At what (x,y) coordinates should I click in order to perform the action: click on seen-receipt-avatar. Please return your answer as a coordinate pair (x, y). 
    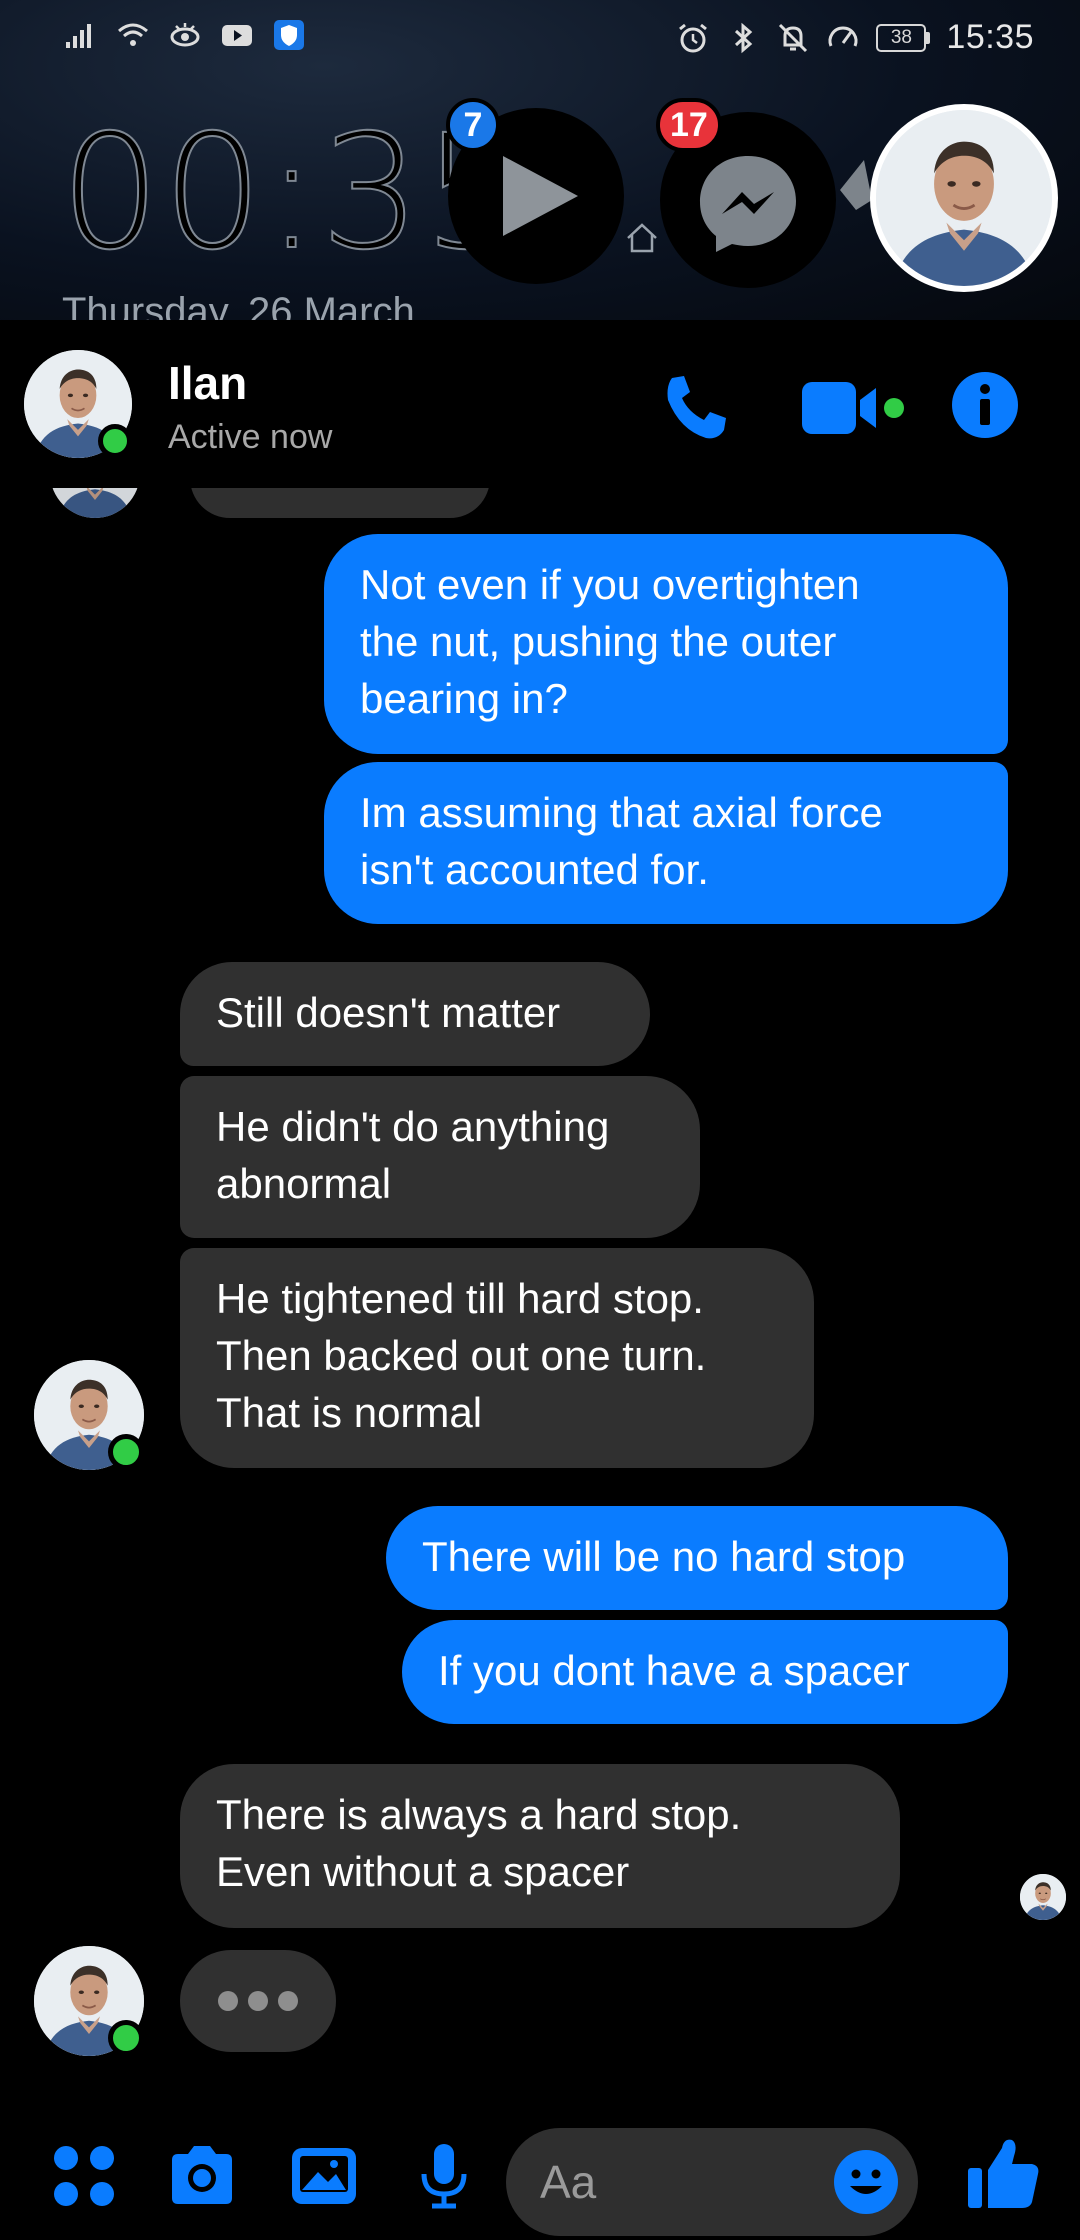
    Looking at the image, I should click on (1043, 1897).